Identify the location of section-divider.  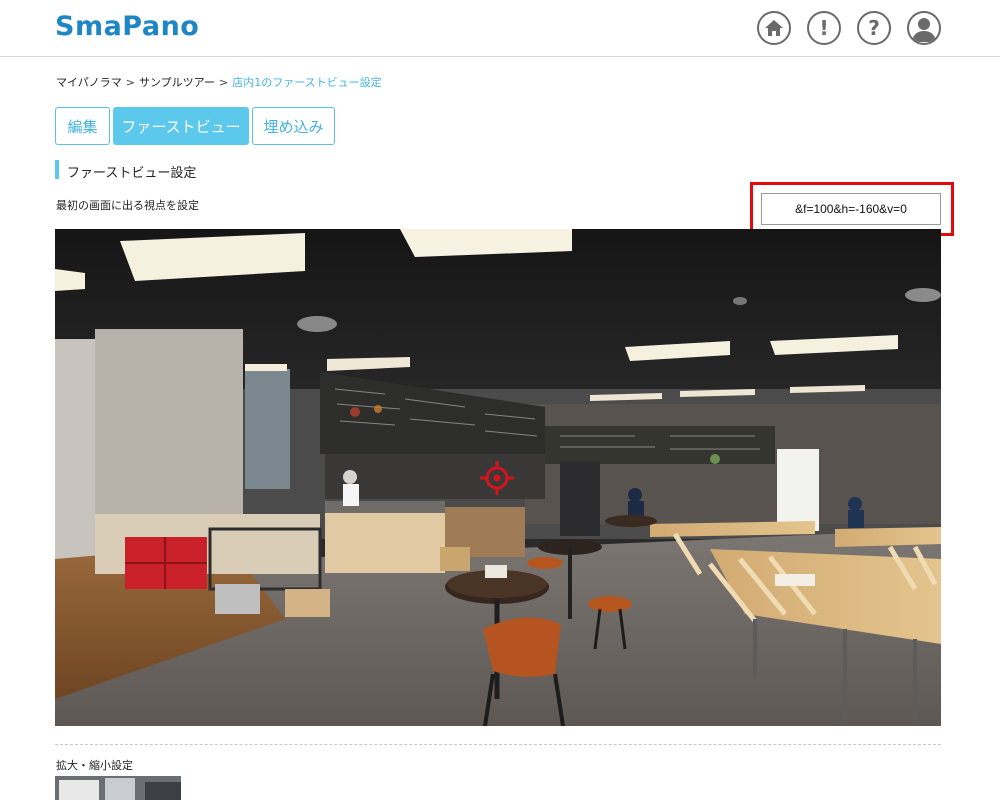
(498, 744).